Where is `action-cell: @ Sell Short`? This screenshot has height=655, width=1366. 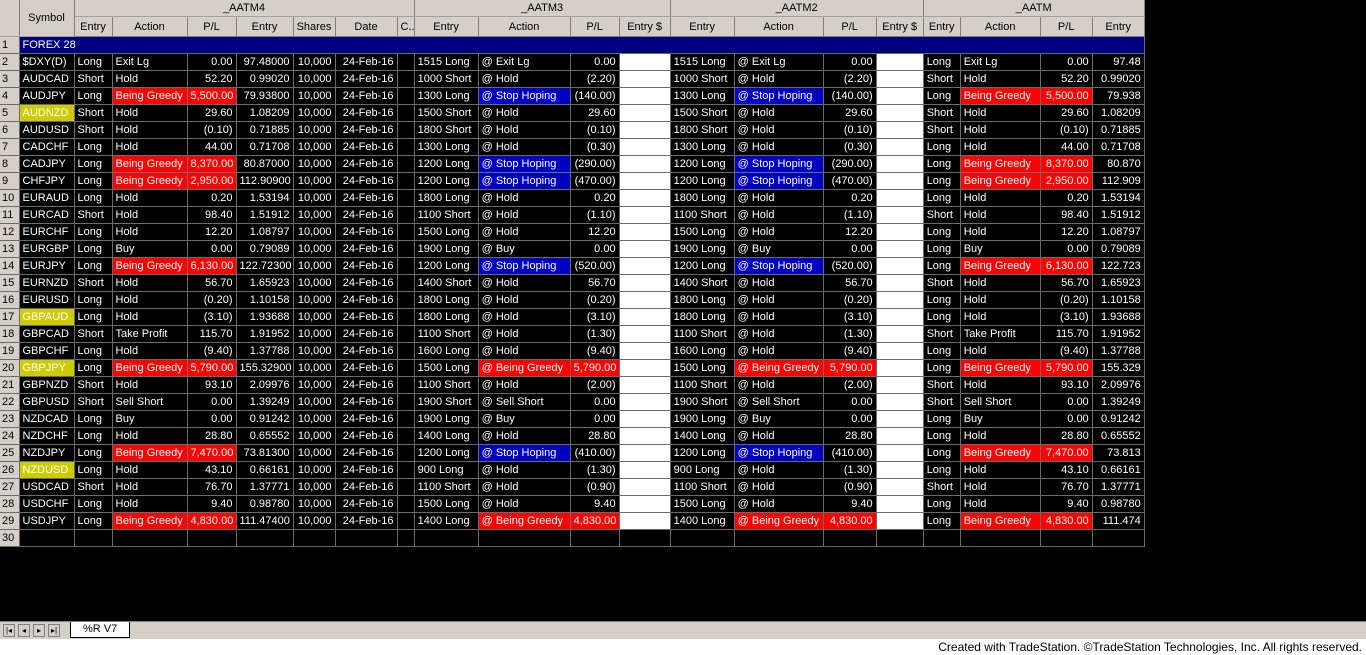 action-cell: @ Sell Short is located at coordinates (524, 402).